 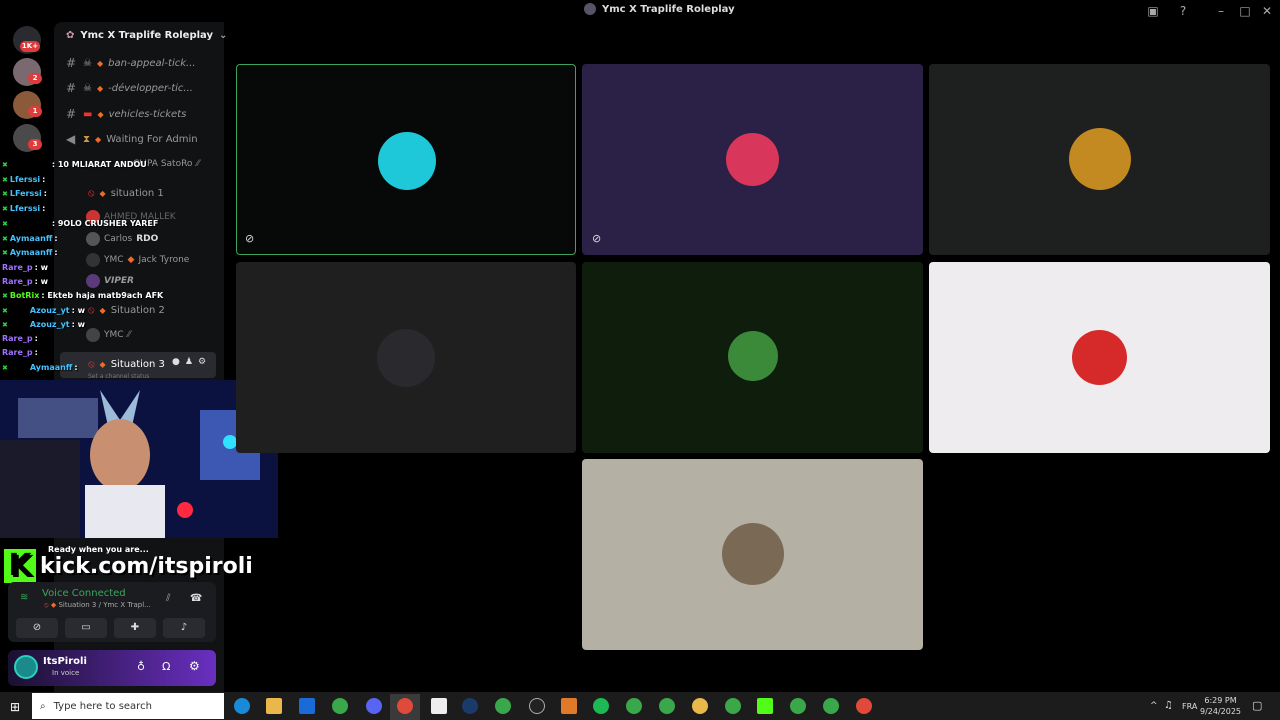 What do you see at coordinates (65, 661) in the screenshot?
I see `username: ItsPiroli` at bounding box center [65, 661].